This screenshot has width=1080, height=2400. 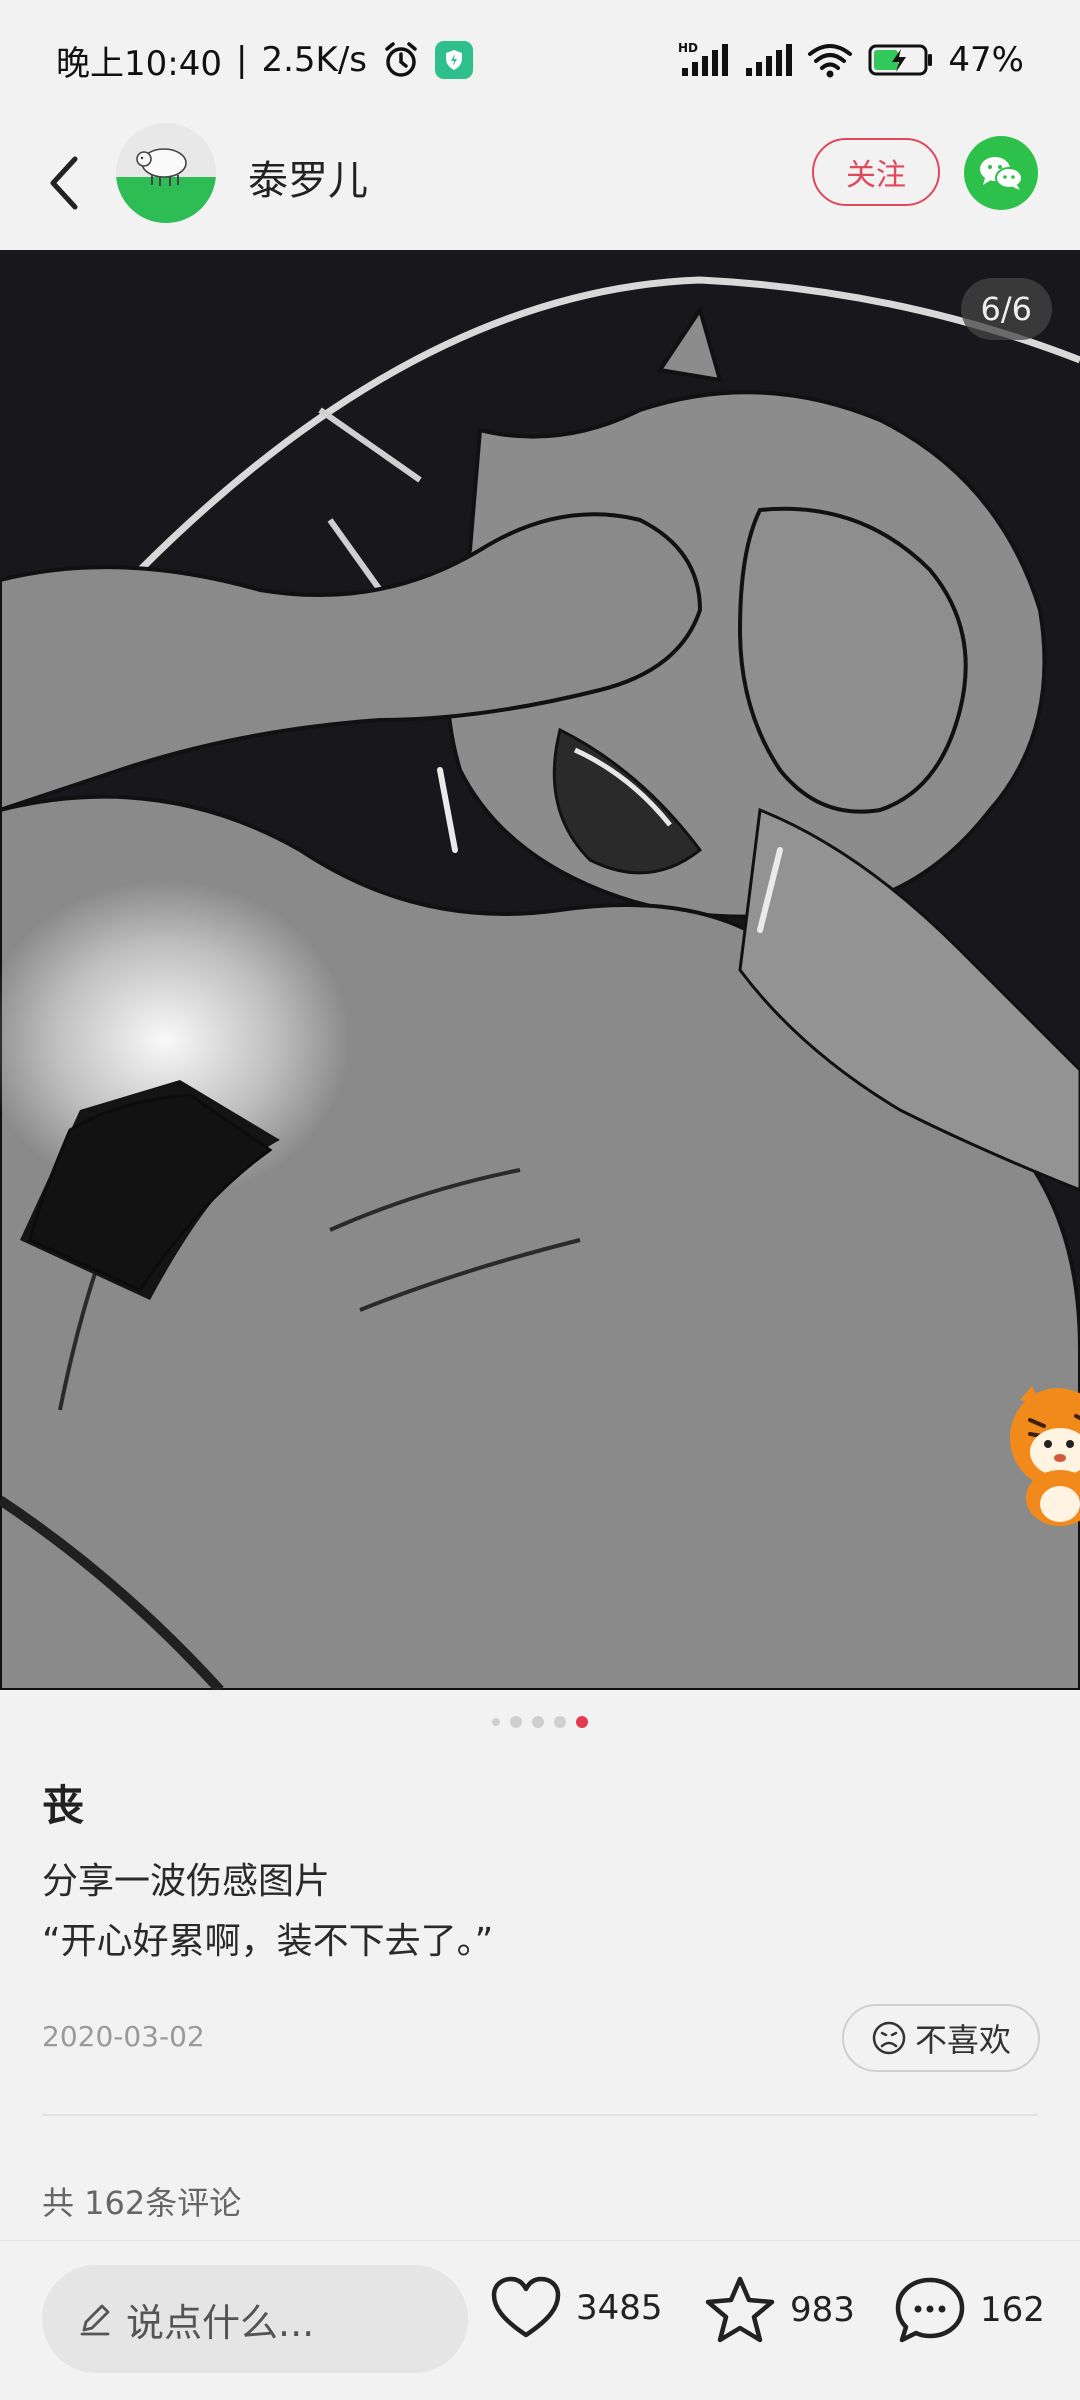 What do you see at coordinates (454, 60) in the screenshot?
I see `shield-icon` at bounding box center [454, 60].